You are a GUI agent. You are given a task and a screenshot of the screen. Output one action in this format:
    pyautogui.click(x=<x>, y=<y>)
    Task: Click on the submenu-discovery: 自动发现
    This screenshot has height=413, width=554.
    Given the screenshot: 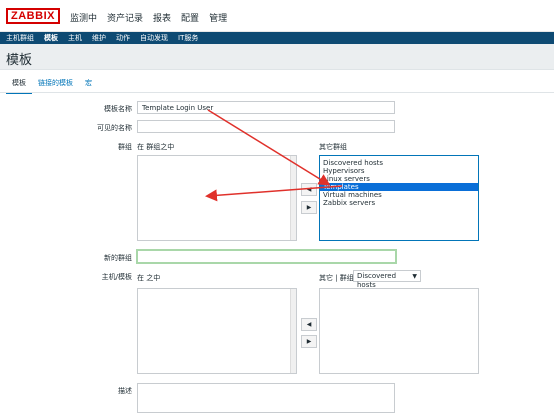 What is the action you would take?
    pyautogui.click(x=154, y=38)
    